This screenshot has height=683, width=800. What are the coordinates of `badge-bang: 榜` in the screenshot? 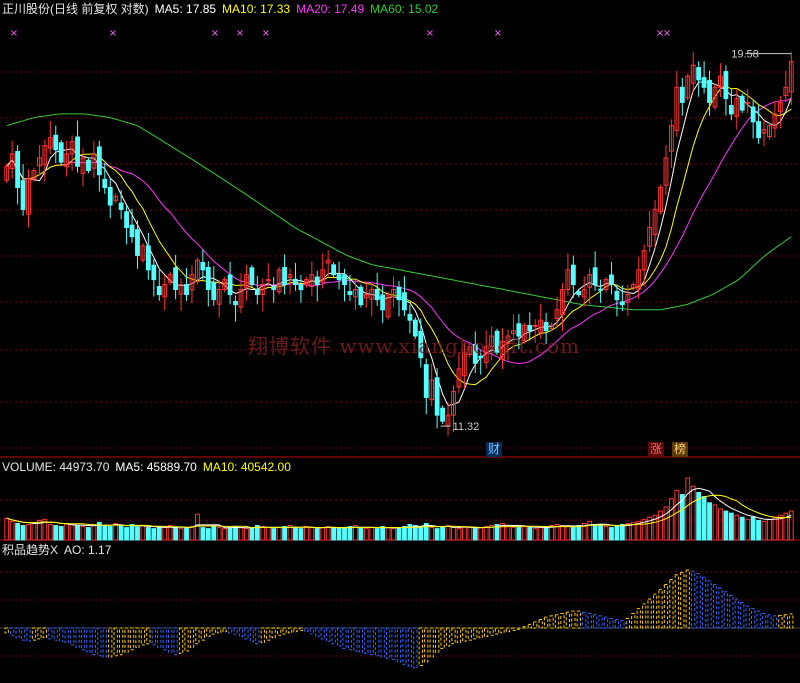 It's located at (680, 449).